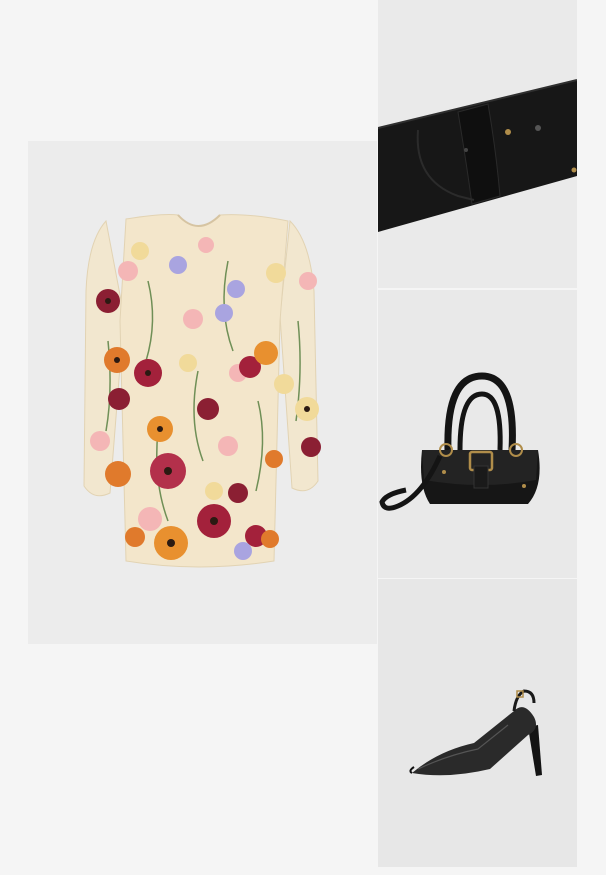 Image resolution: width=606 pixels, height=875 pixels. I want to click on shoe-icon, so click(475, 732).